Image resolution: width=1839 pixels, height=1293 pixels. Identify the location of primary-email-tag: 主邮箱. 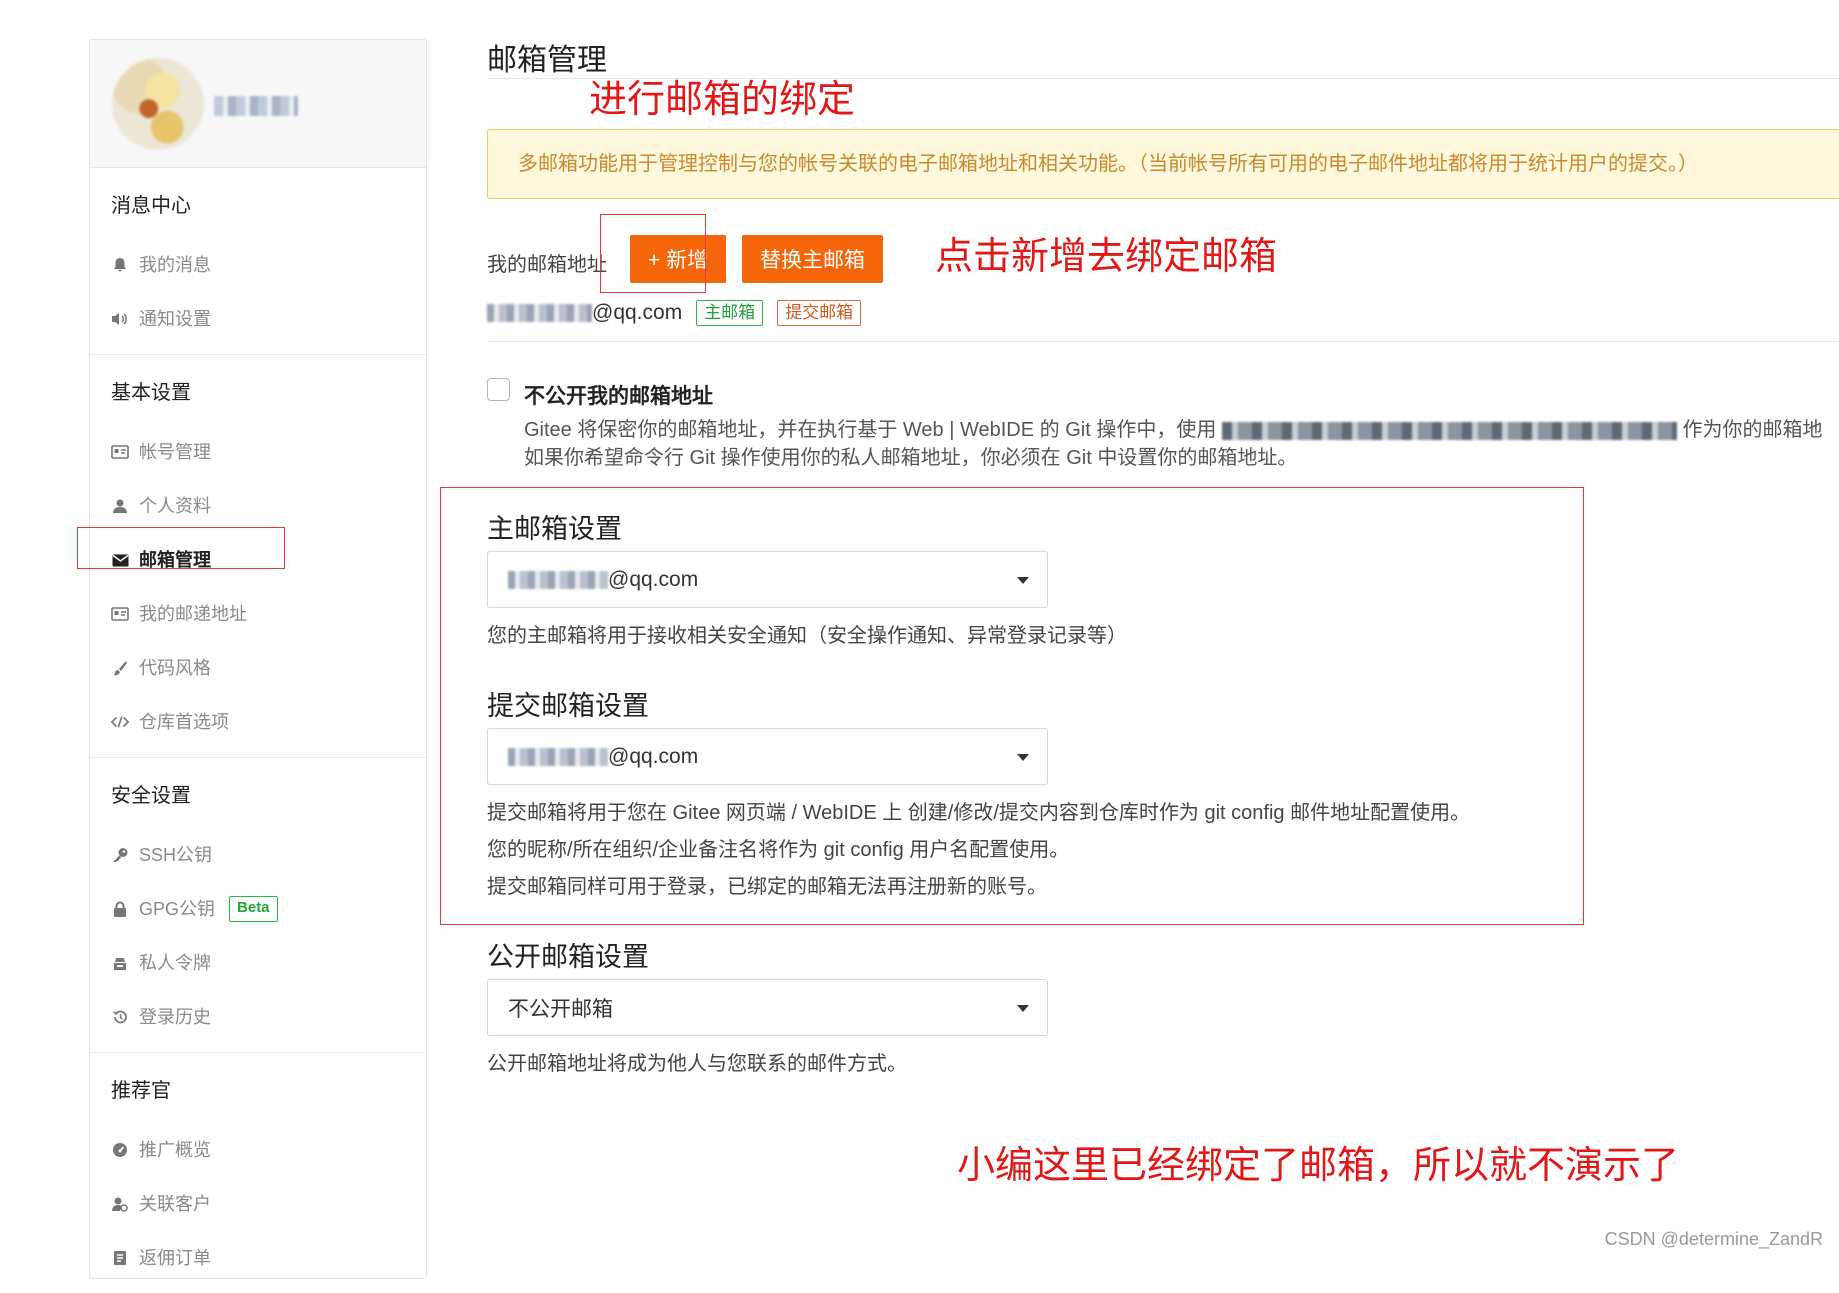
(730, 313).